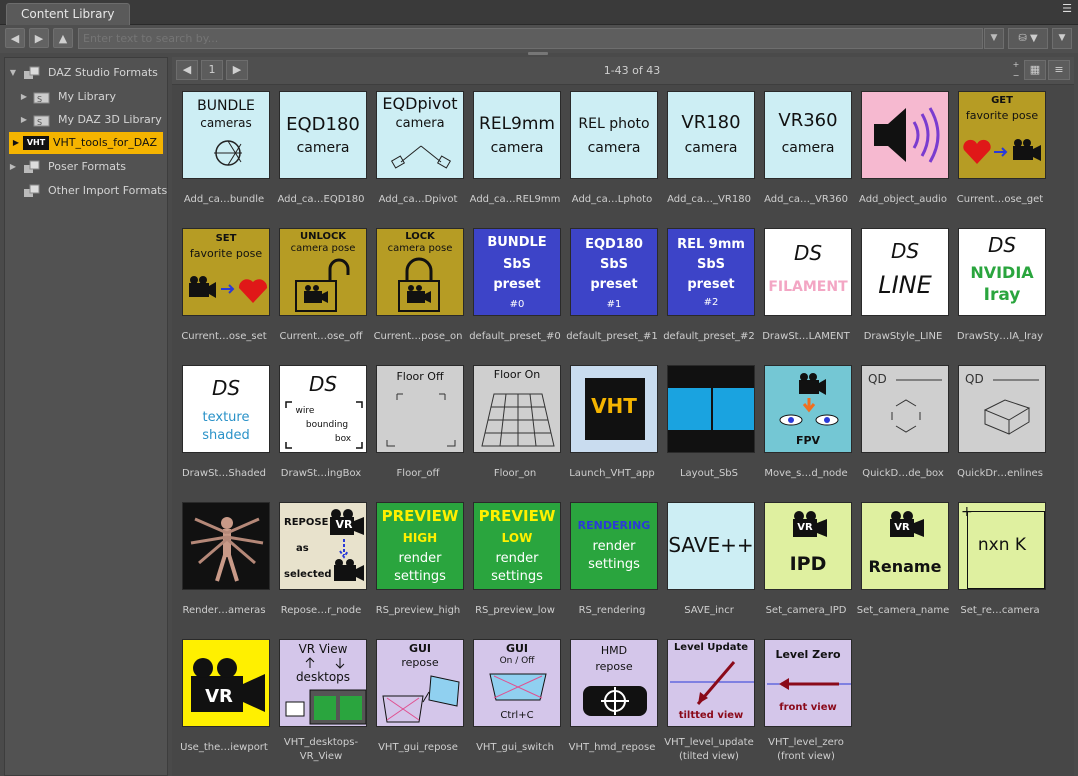  Describe the element at coordinates (512, 427) in the screenshot. I see `list-item: Floor On Floor_on` at that location.